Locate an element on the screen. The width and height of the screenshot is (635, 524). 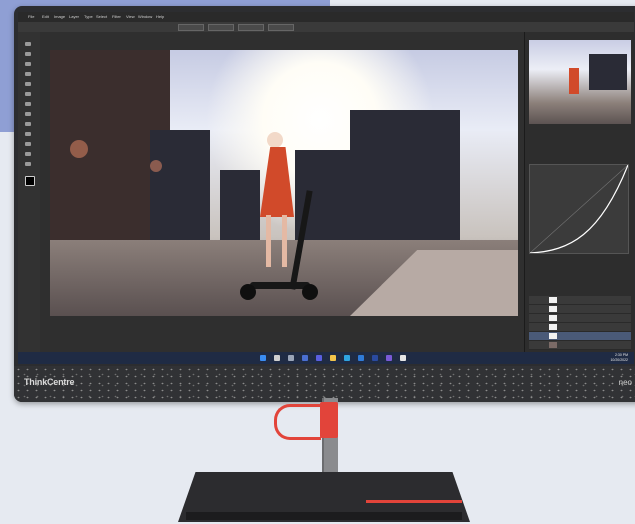
menu-file: File is located at coordinates (31, 16).